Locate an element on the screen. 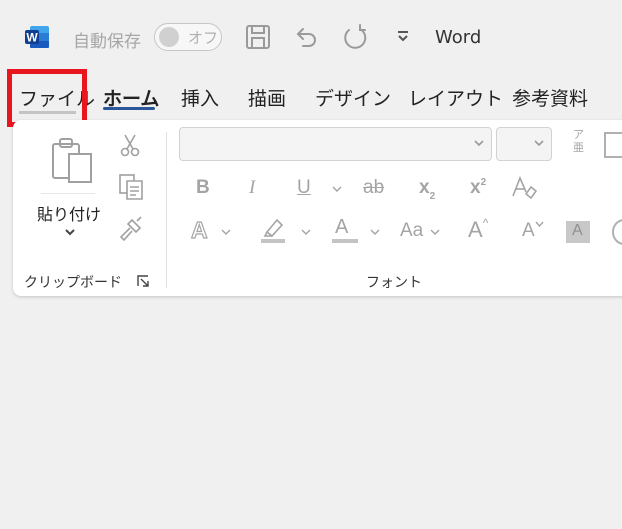 This screenshot has width=622, height=529. underline-chevron-down-icon is located at coordinates (337, 189).